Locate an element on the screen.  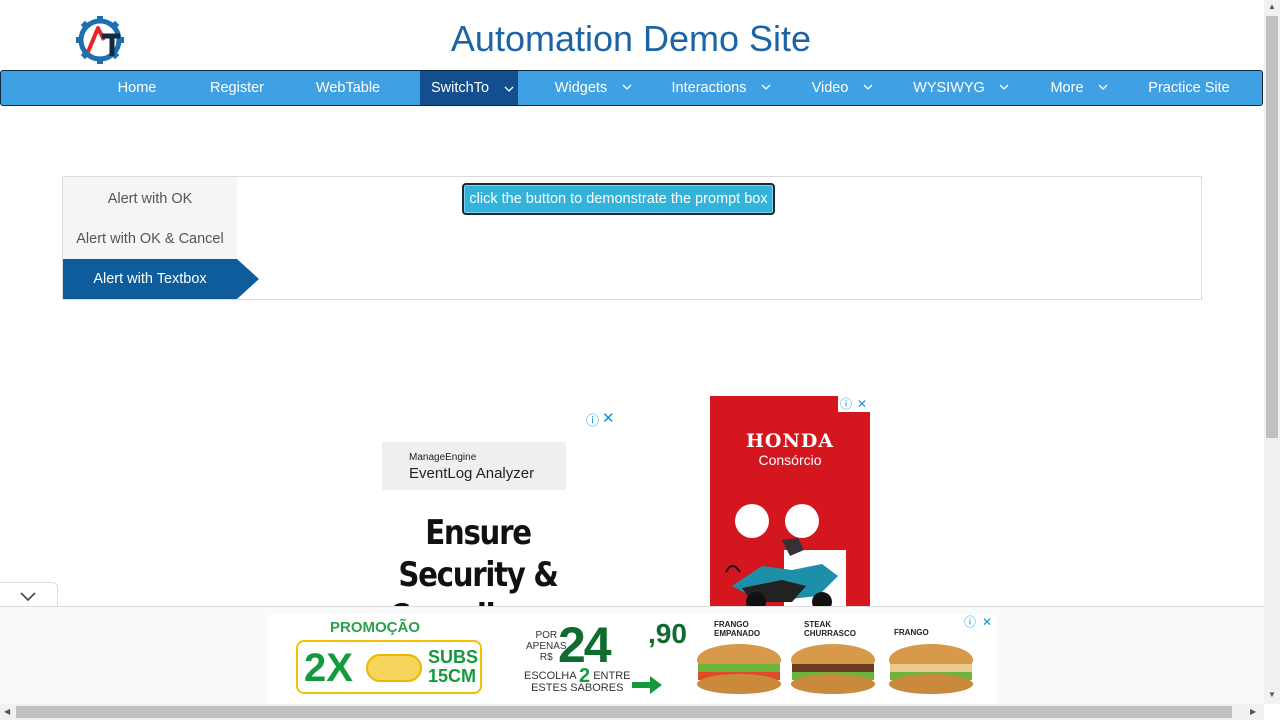
tab-alert-with-ok: Alert with OK is located at coordinates (150, 199).